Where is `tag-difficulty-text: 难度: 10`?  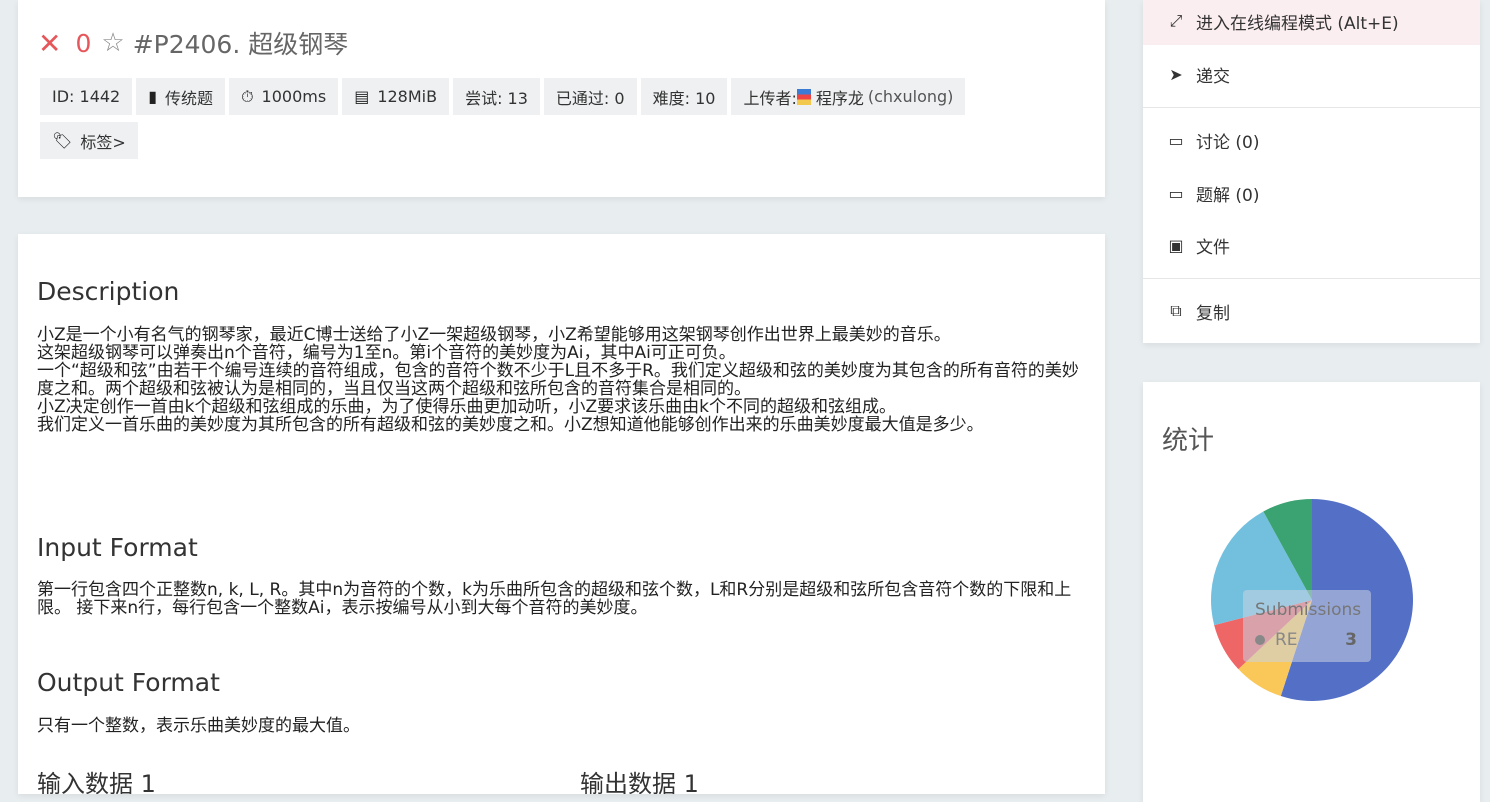
tag-difficulty-text: 难度: 10 is located at coordinates (684, 98).